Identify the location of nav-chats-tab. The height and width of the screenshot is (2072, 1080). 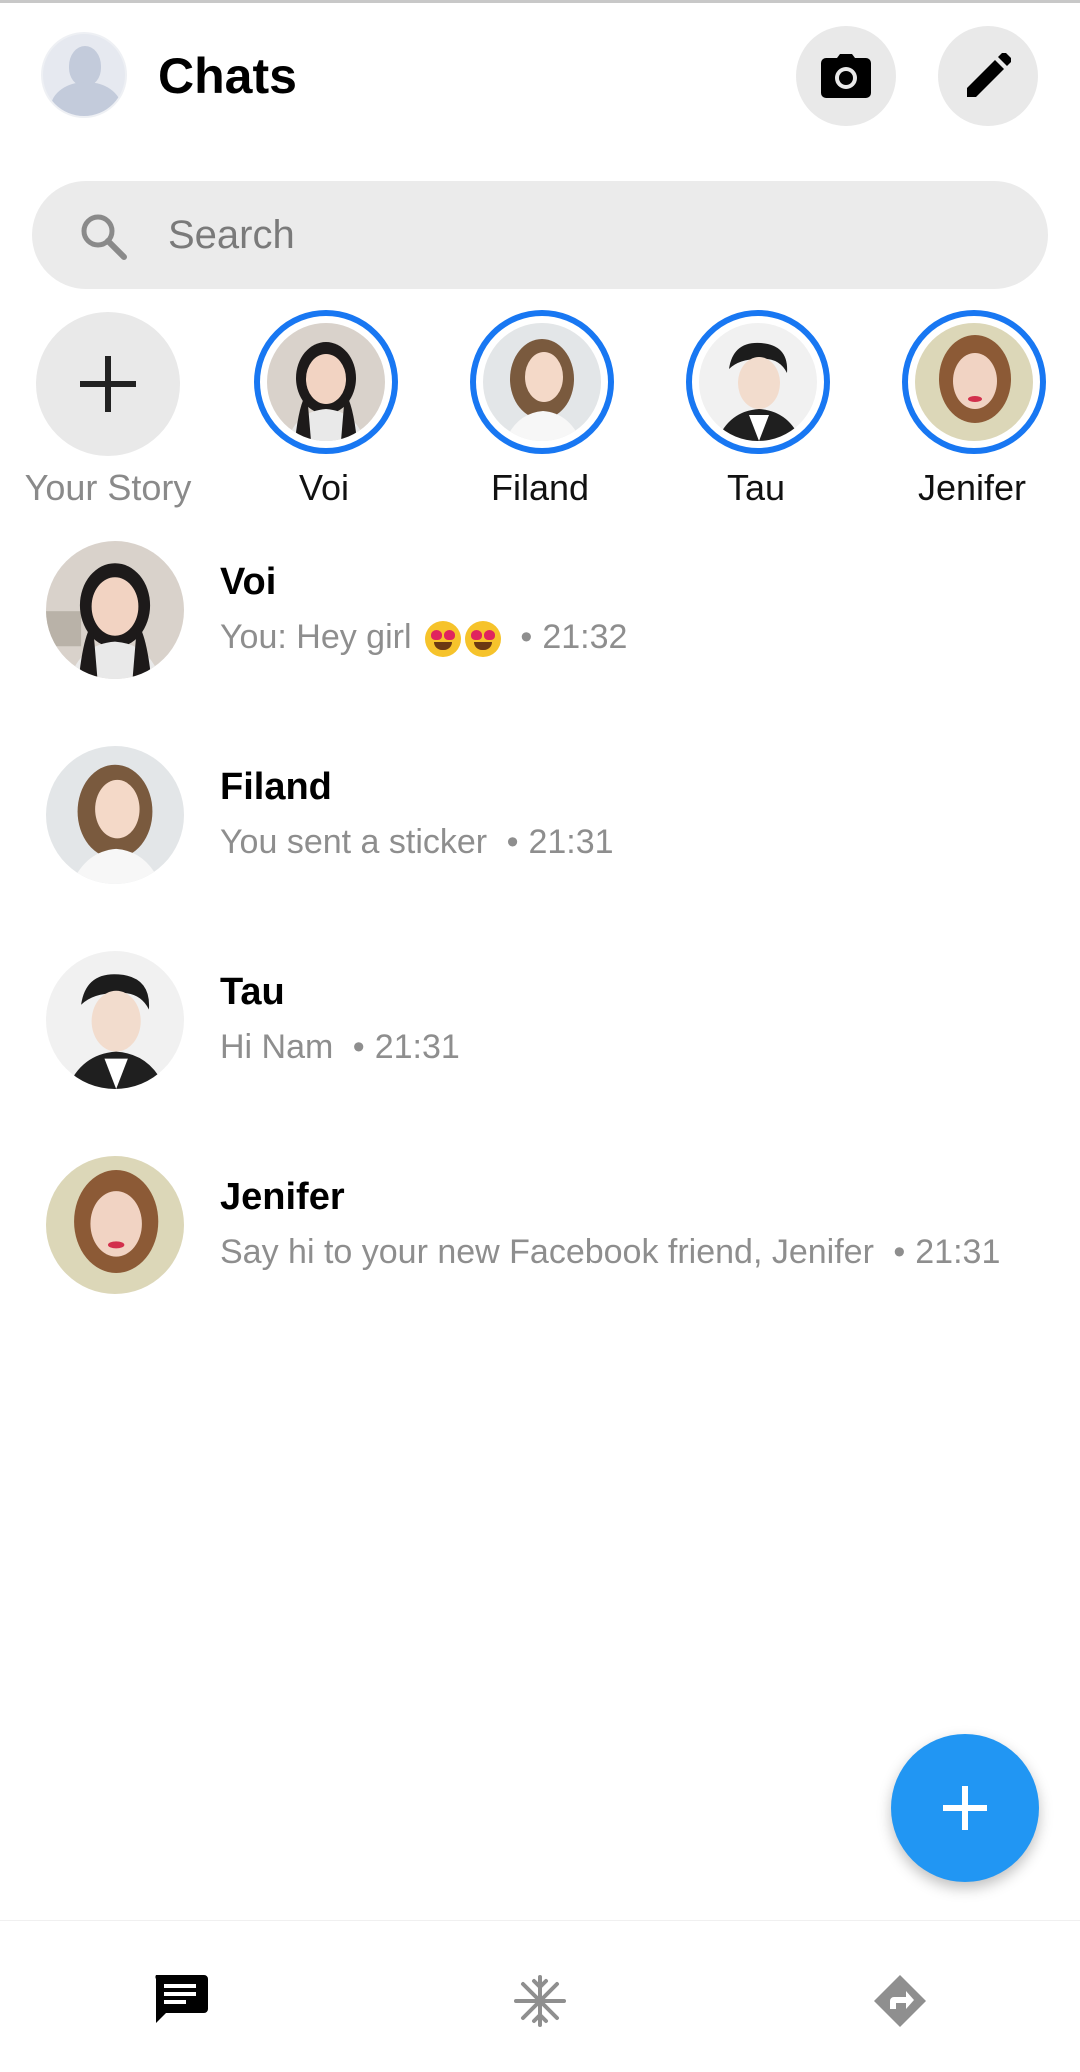
(180, 2001).